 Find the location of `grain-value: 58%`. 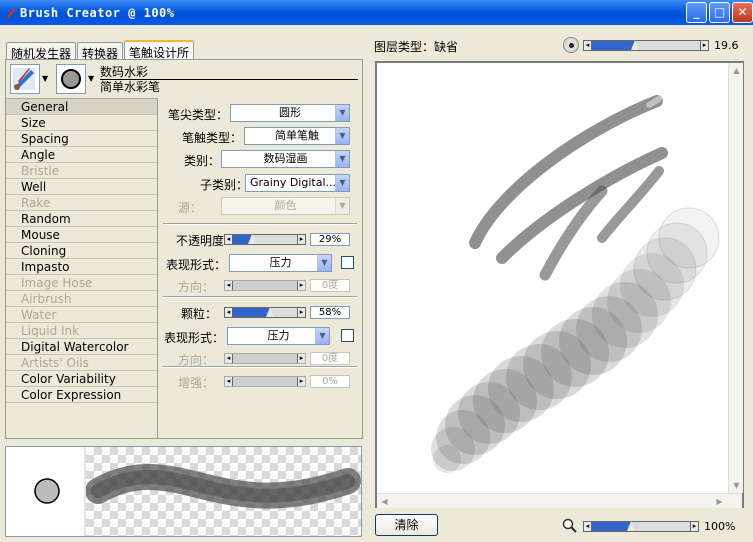

grain-value: 58% is located at coordinates (330, 312).